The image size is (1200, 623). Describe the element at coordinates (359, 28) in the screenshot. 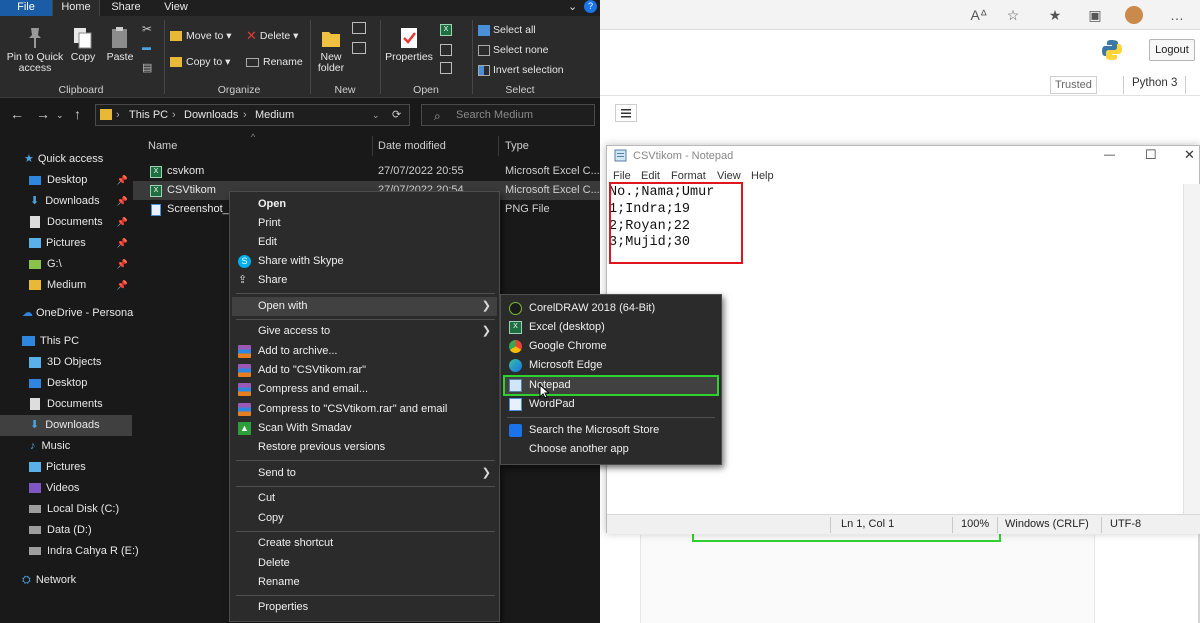

I see `new-item-icon` at that location.